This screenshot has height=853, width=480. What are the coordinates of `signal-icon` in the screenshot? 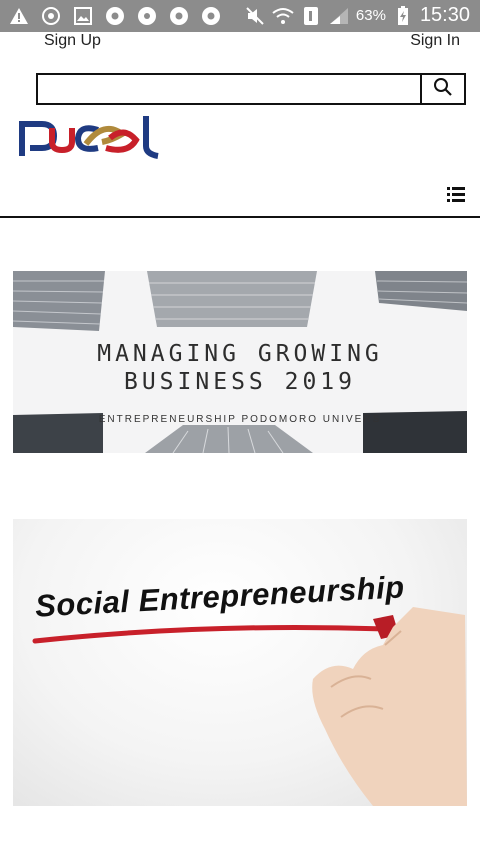 It's located at (339, 16).